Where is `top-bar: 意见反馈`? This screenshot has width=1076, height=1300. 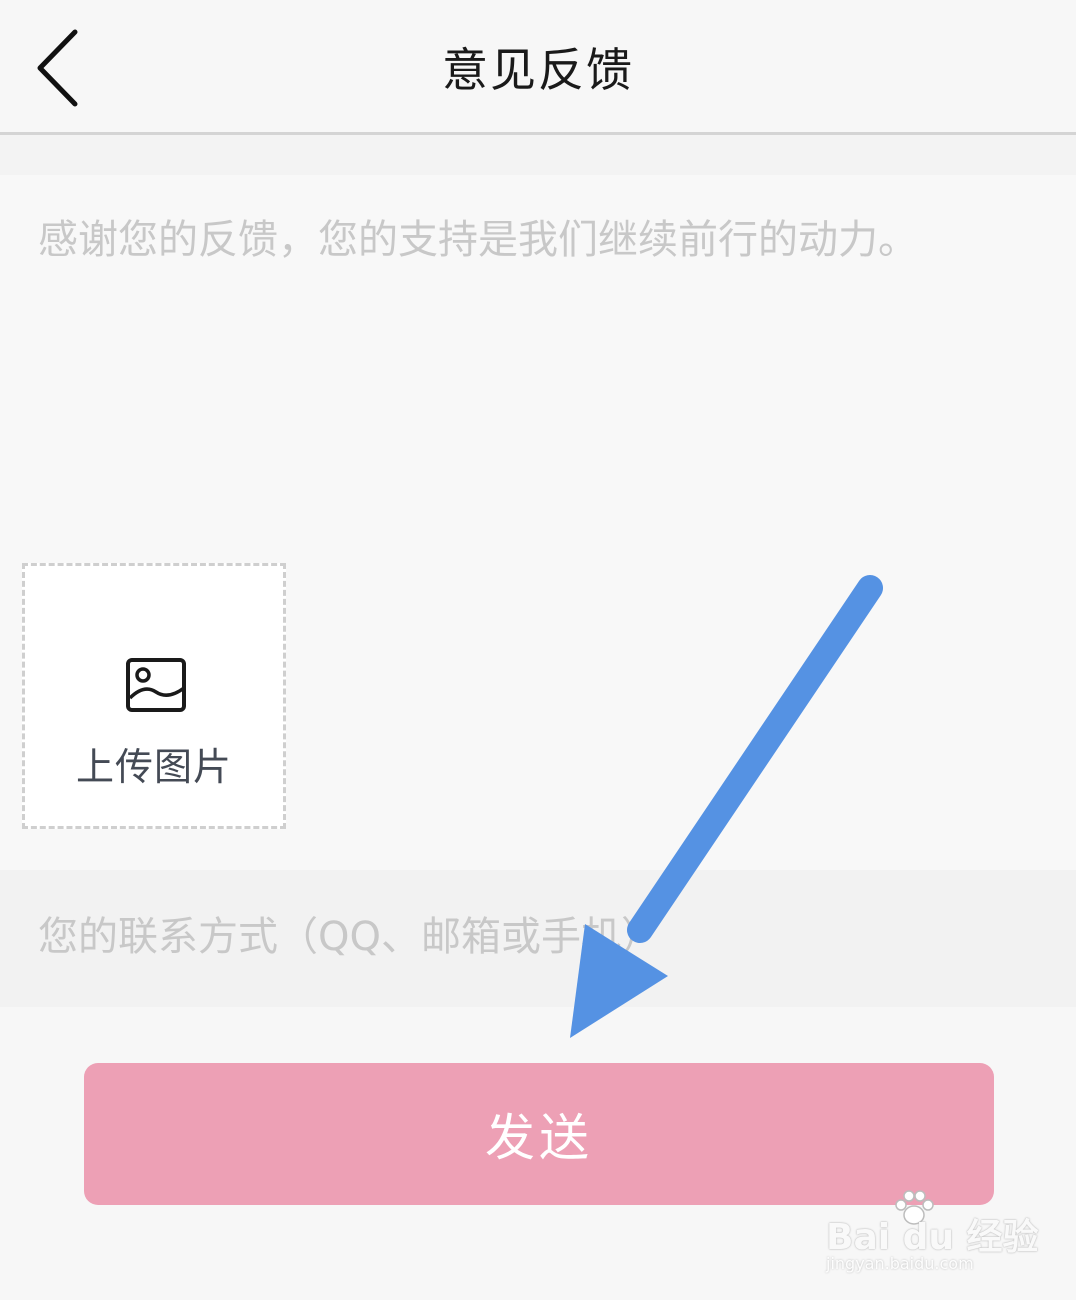 top-bar: 意见反馈 is located at coordinates (538, 67).